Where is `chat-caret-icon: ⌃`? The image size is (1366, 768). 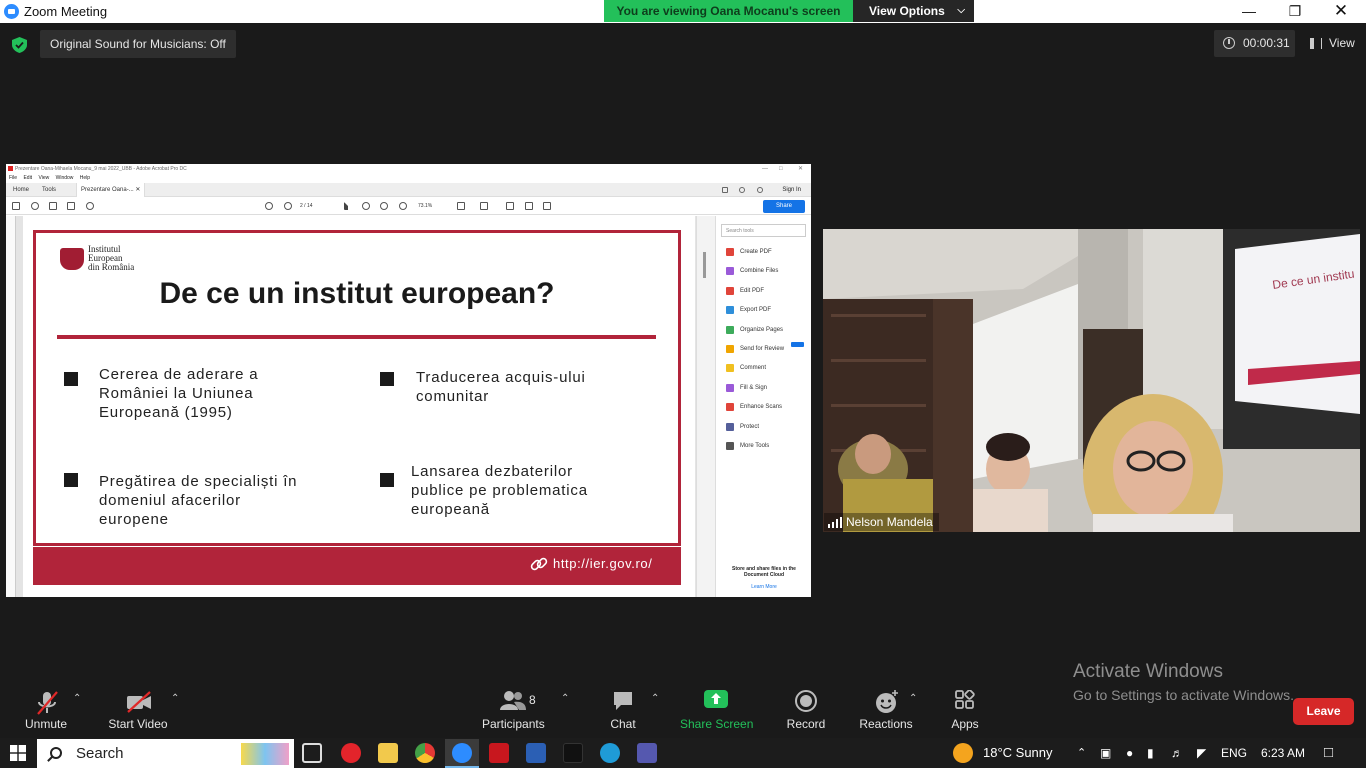
chat-caret-icon: ⌃ is located at coordinates (655, 698).